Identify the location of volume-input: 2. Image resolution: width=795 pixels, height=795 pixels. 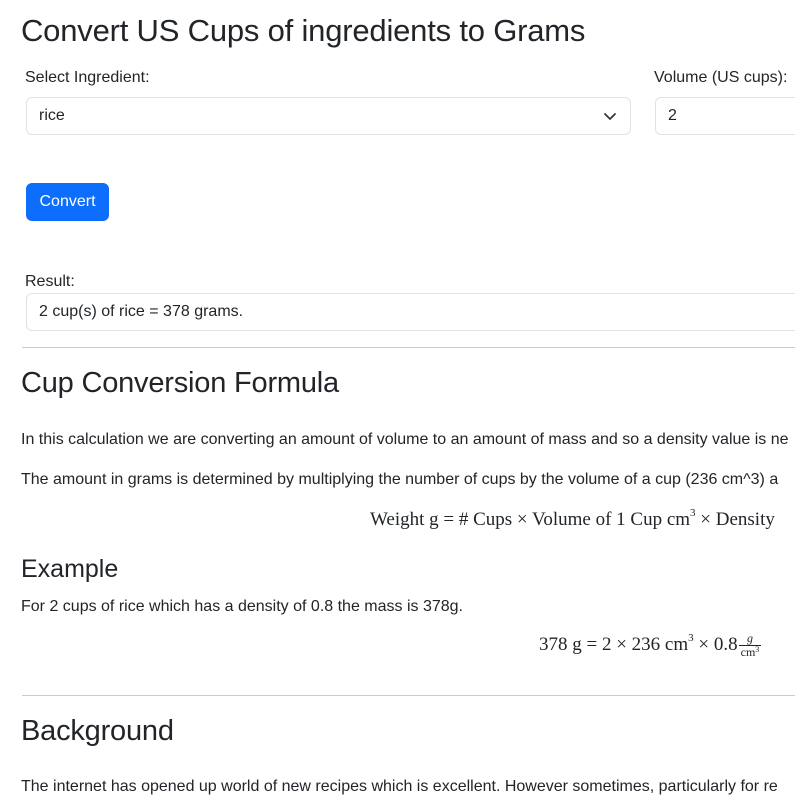
(725, 116).